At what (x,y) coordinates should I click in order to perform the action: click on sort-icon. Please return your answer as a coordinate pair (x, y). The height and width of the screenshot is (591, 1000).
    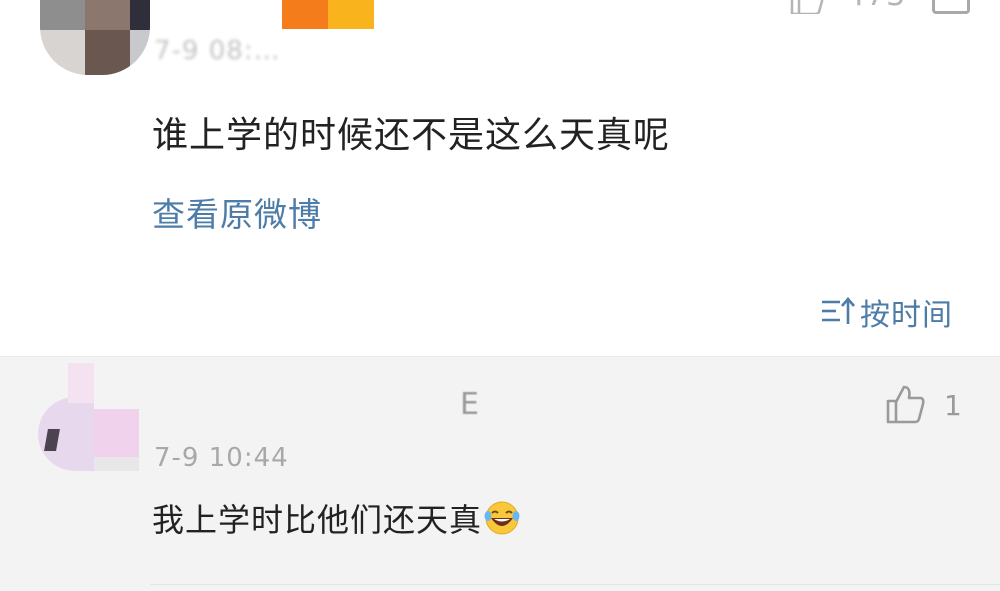
    Looking at the image, I should click on (838, 310).